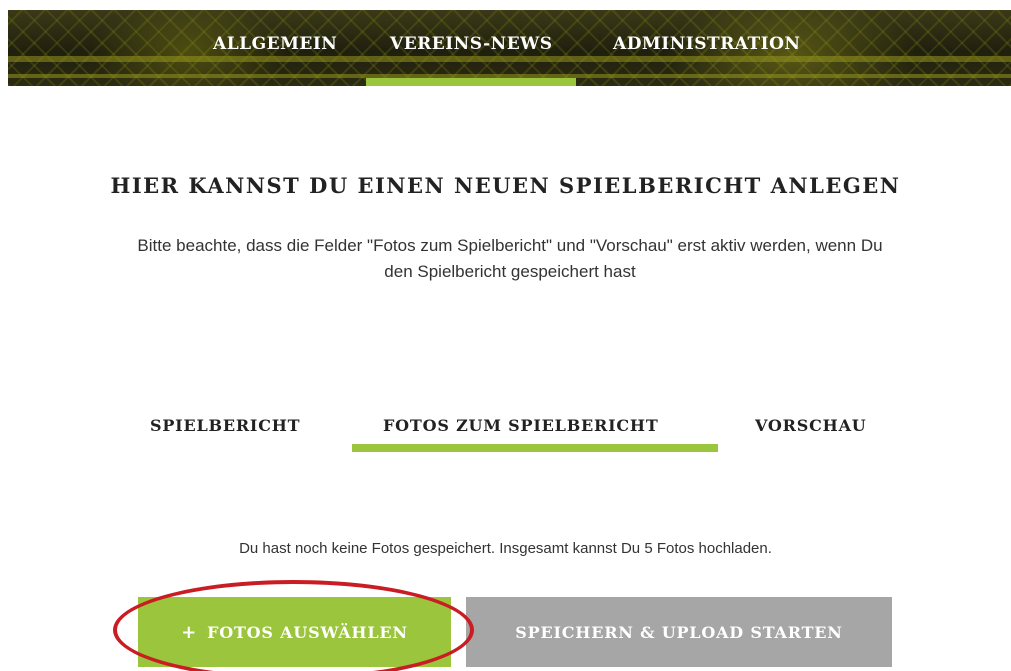 The width and height of the screenshot is (1011, 671). What do you see at coordinates (189, 632) in the screenshot?
I see `plus-icon: +` at bounding box center [189, 632].